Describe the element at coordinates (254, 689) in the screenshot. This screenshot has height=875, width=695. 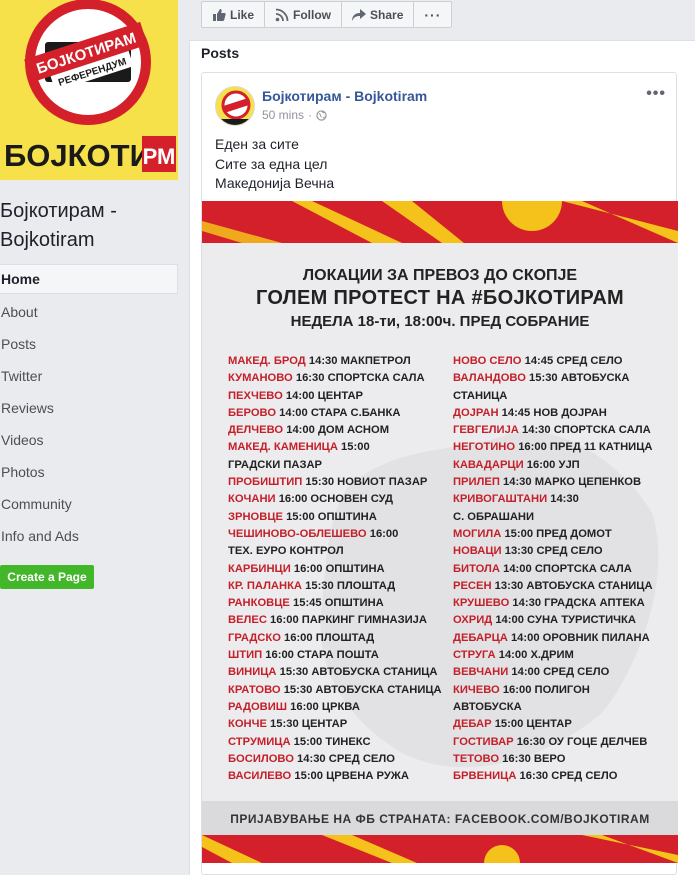
I see `location-city: КРАТОВО` at that location.